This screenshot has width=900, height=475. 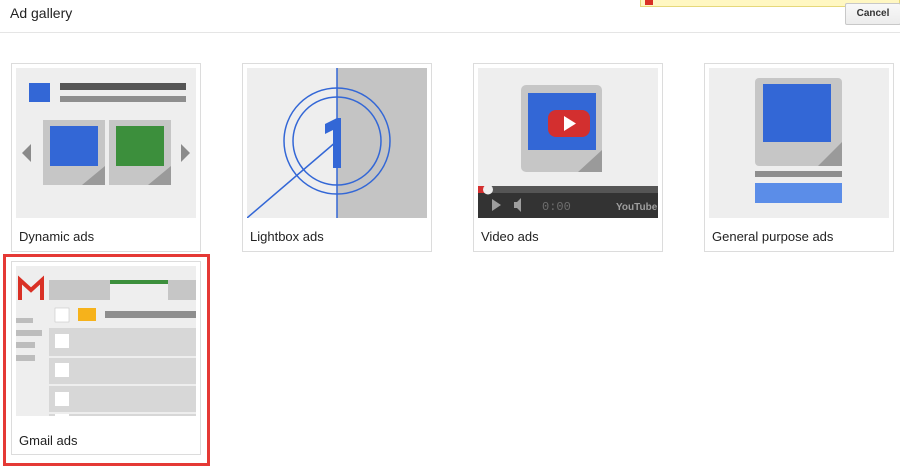 What do you see at coordinates (872, 14) in the screenshot?
I see `cancel-button: Cancel` at bounding box center [872, 14].